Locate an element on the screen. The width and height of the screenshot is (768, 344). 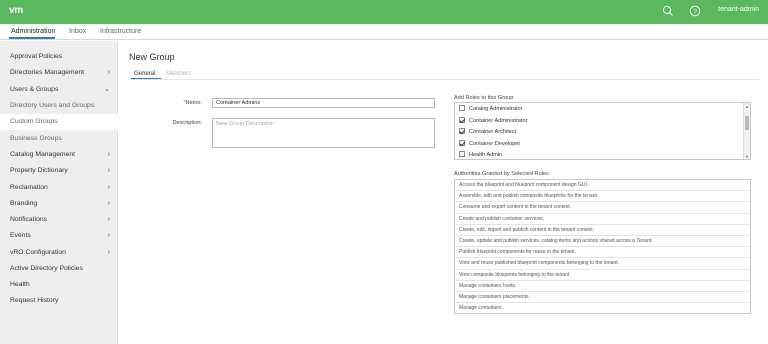
sidebar-item-health: Health is located at coordinates (59, 285).